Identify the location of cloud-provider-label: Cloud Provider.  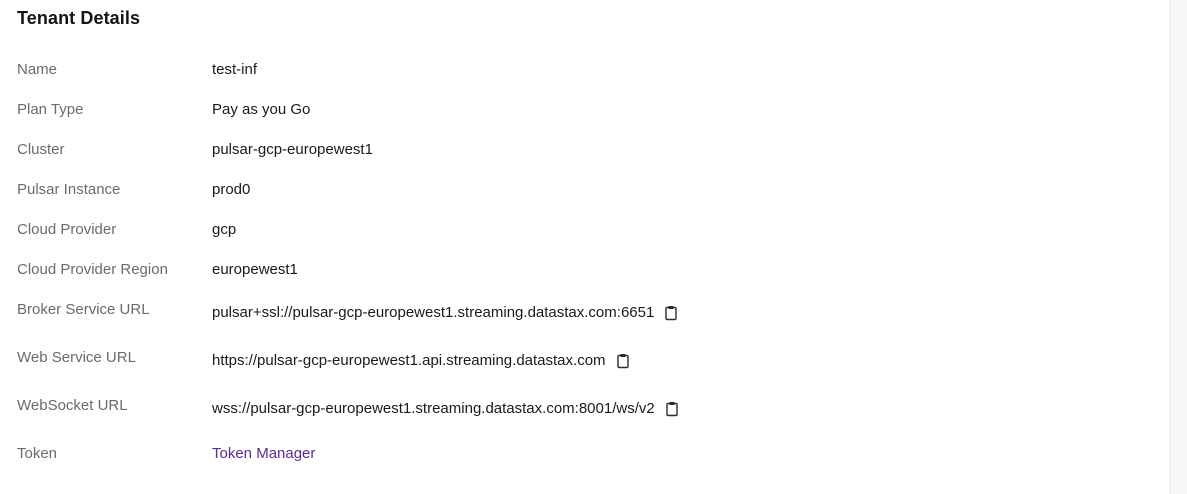
(67, 229).